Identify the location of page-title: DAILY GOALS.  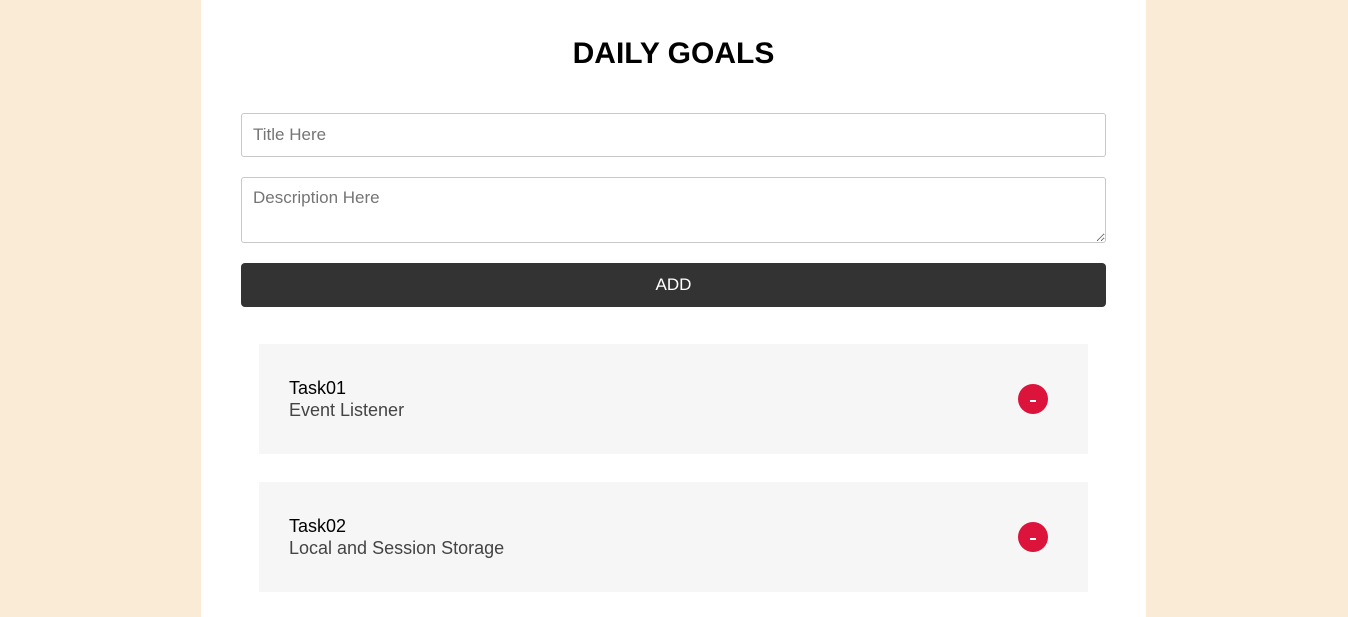
(673, 53).